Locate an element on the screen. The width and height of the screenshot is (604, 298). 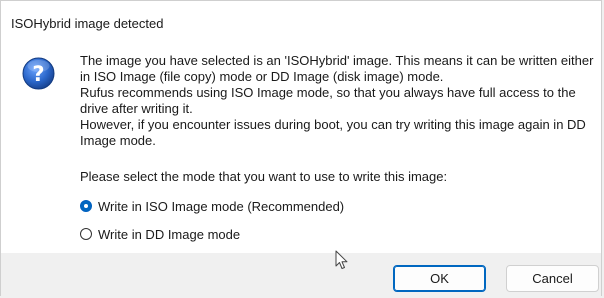
message-line: drive after writing it. is located at coordinates (136, 108).